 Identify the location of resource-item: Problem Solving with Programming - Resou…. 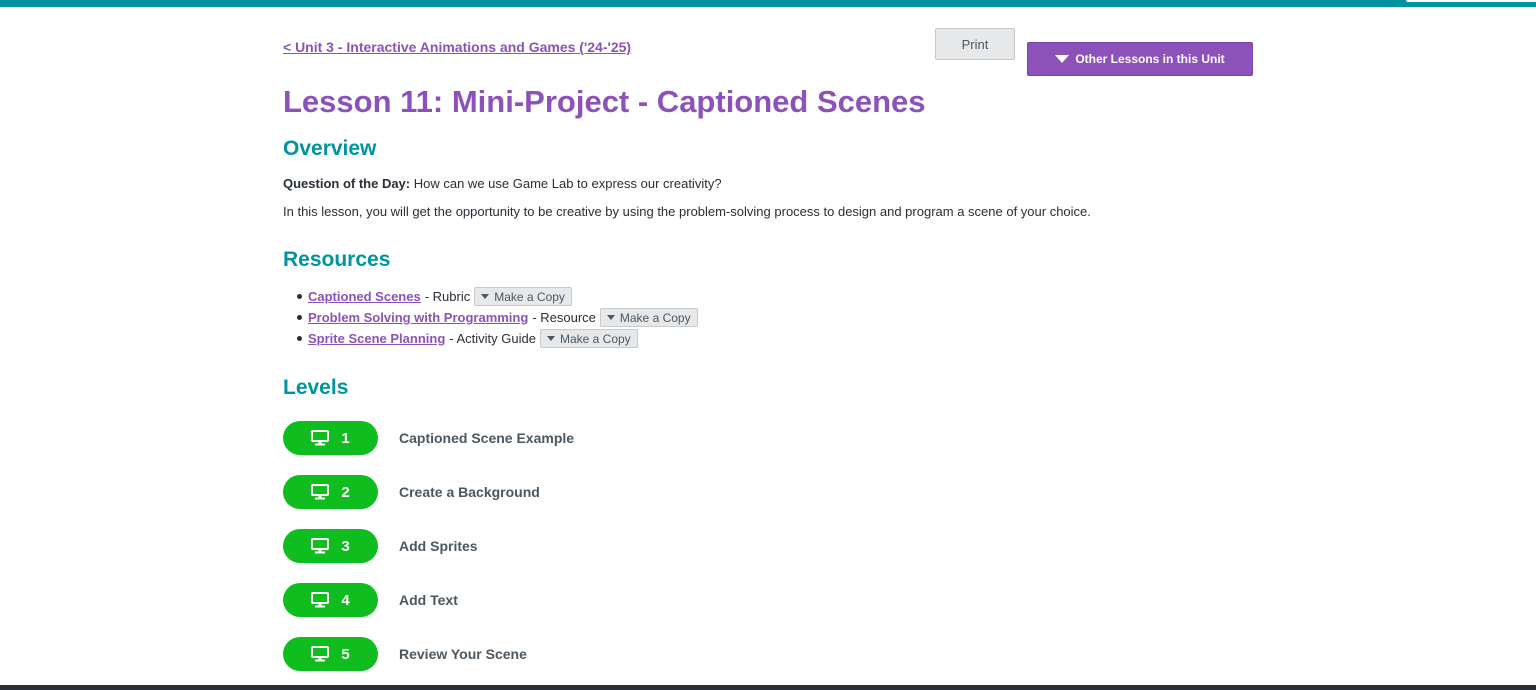
(490, 317).